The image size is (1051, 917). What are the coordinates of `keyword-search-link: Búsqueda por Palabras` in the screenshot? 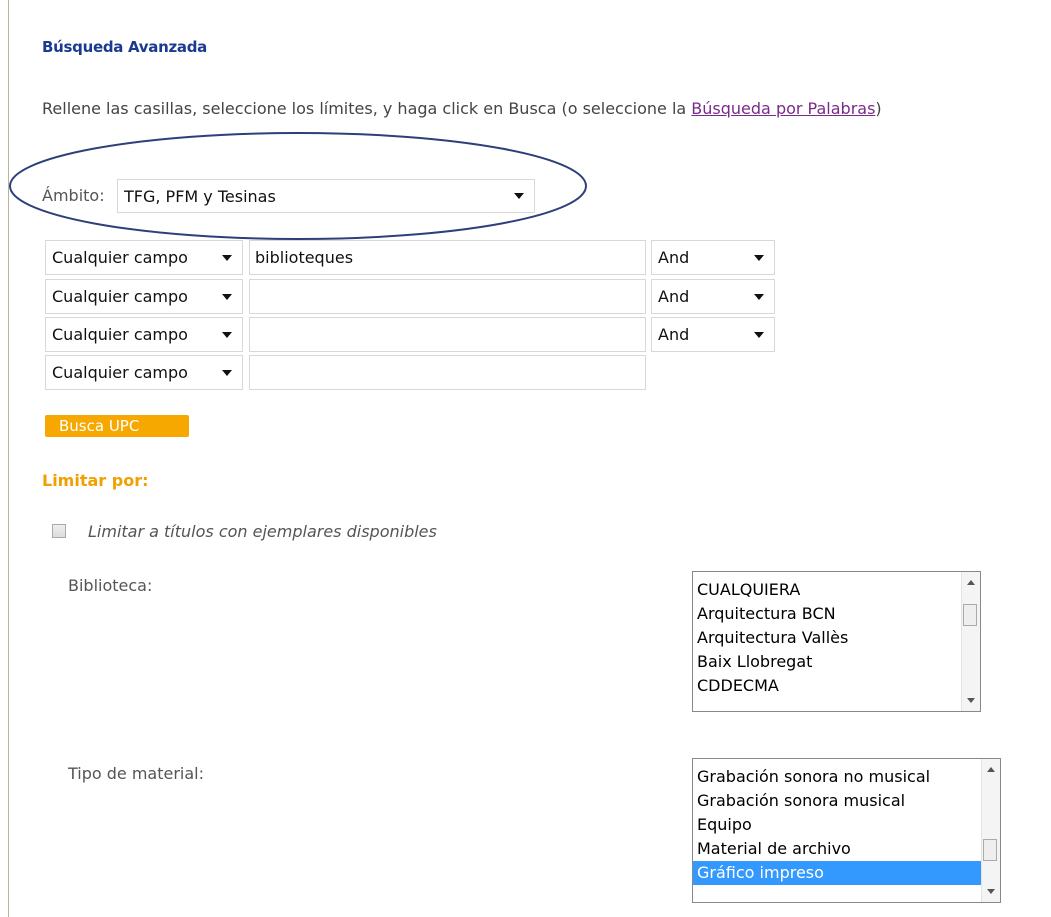 It's located at (783, 108).